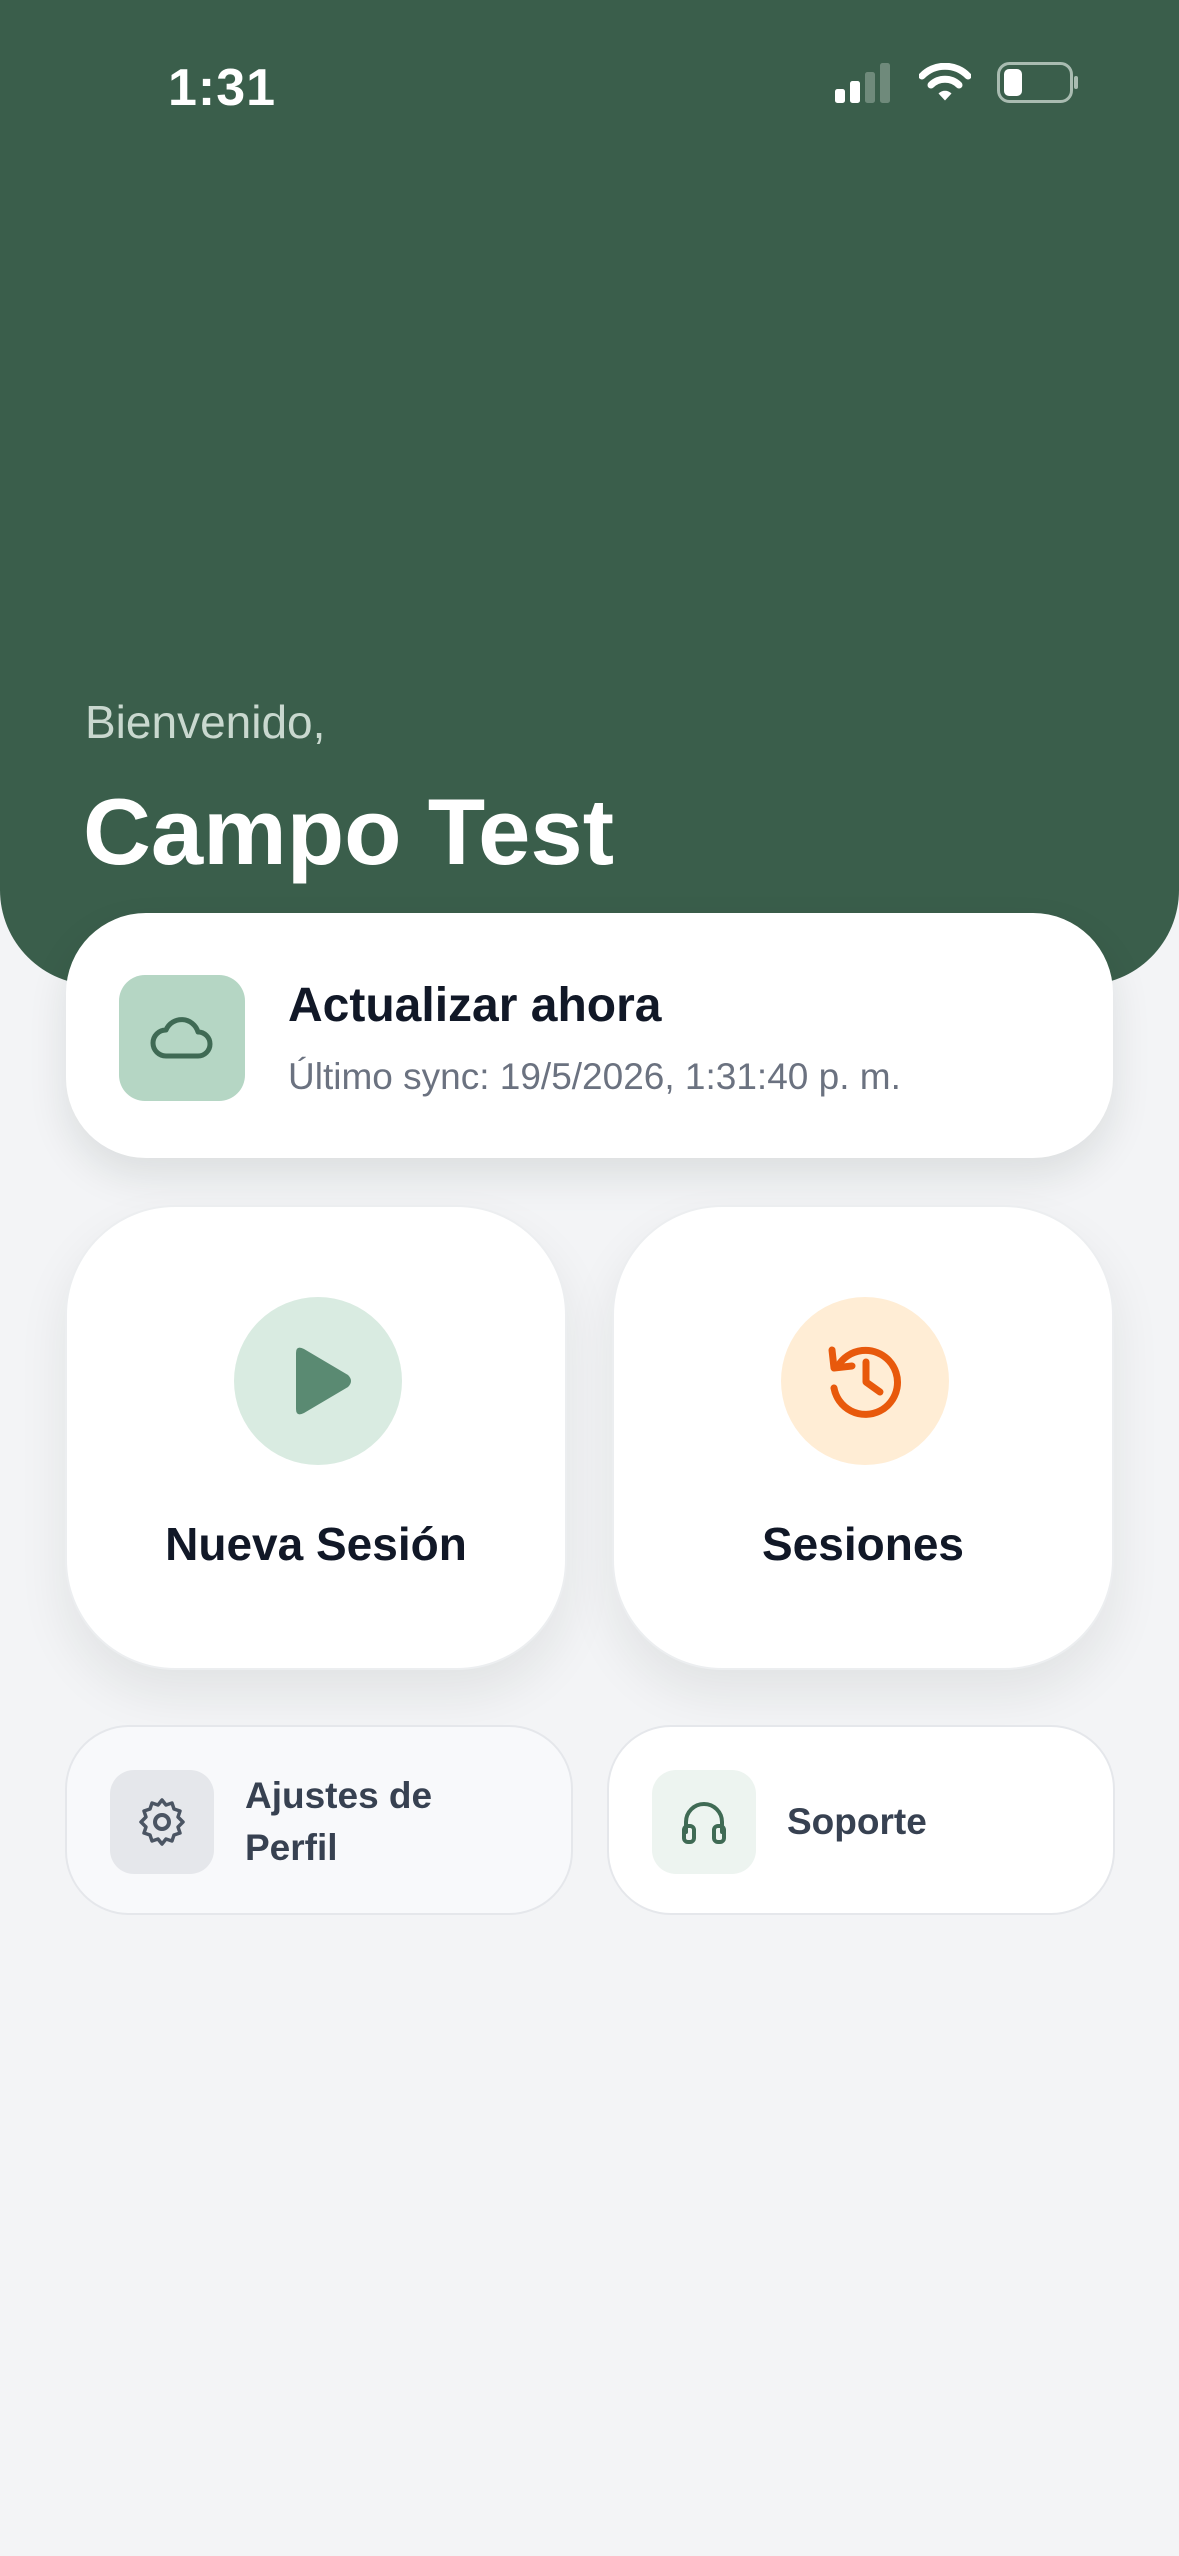 This screenshot has width=1179, height=2556. I want to click on play-icon, so click(323, 1381).